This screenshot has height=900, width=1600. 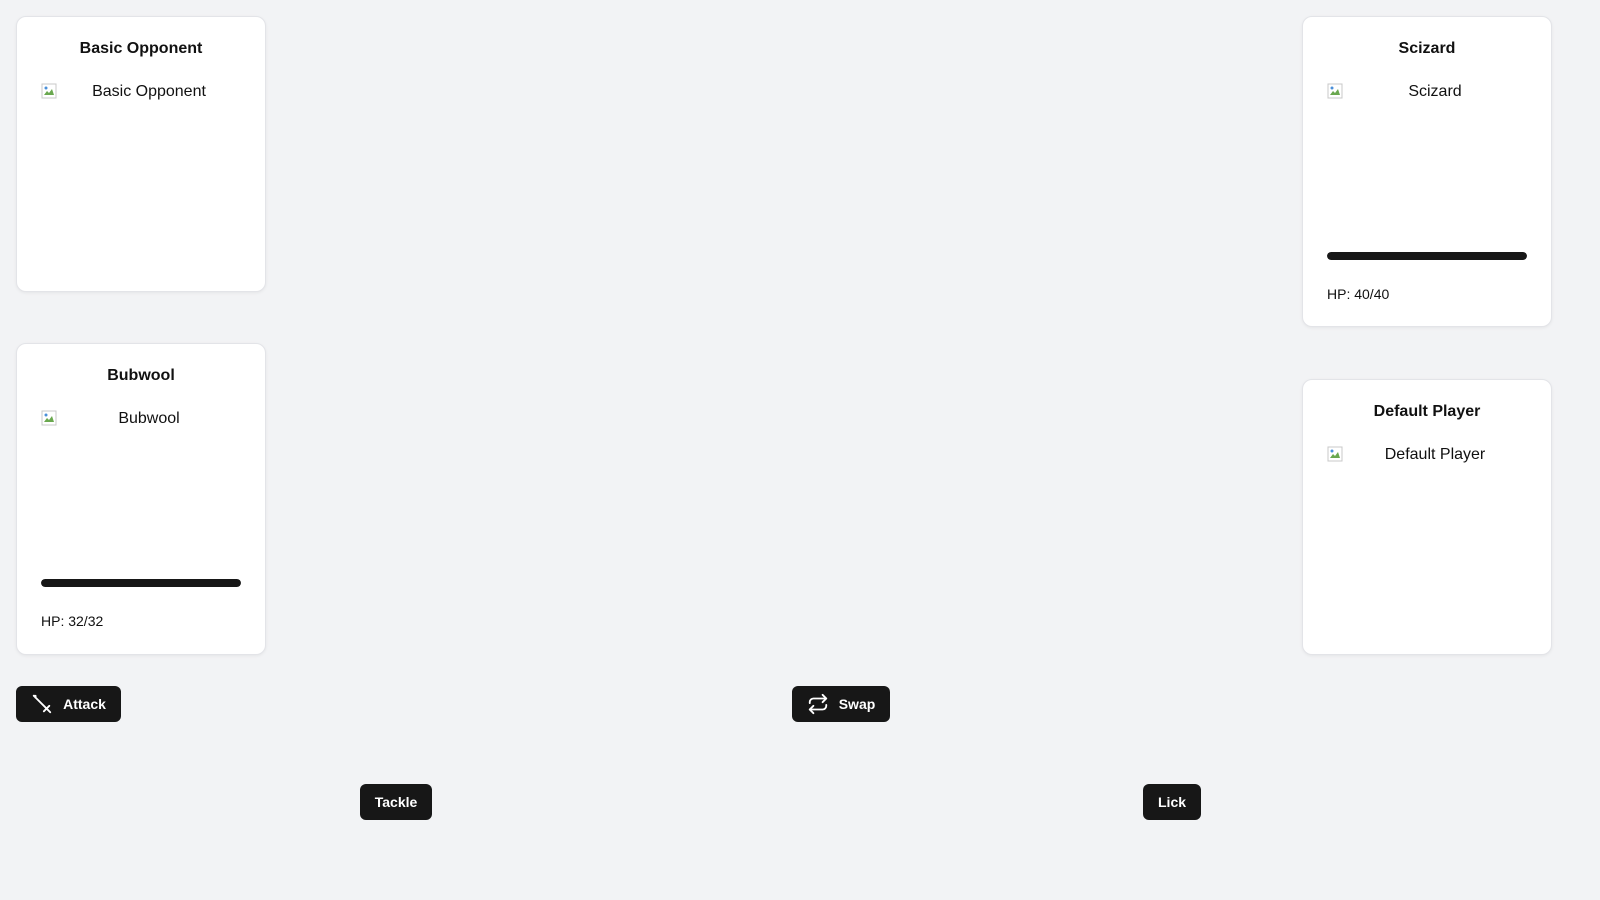 I want to click on player-monster-image: Scizard, so click(x=1427, y=94).